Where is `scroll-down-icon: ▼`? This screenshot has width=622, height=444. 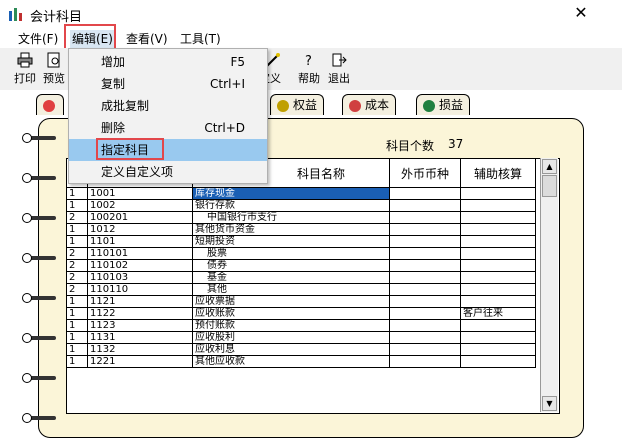 scroll-down-icon: ▼ is located at coordinates (549, 403).